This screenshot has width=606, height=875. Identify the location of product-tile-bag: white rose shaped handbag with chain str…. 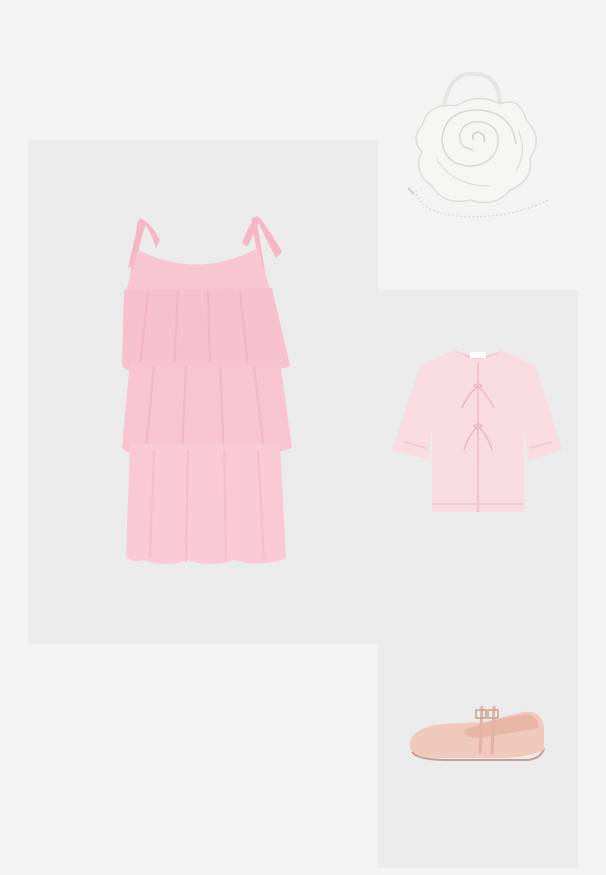
(478, 165).